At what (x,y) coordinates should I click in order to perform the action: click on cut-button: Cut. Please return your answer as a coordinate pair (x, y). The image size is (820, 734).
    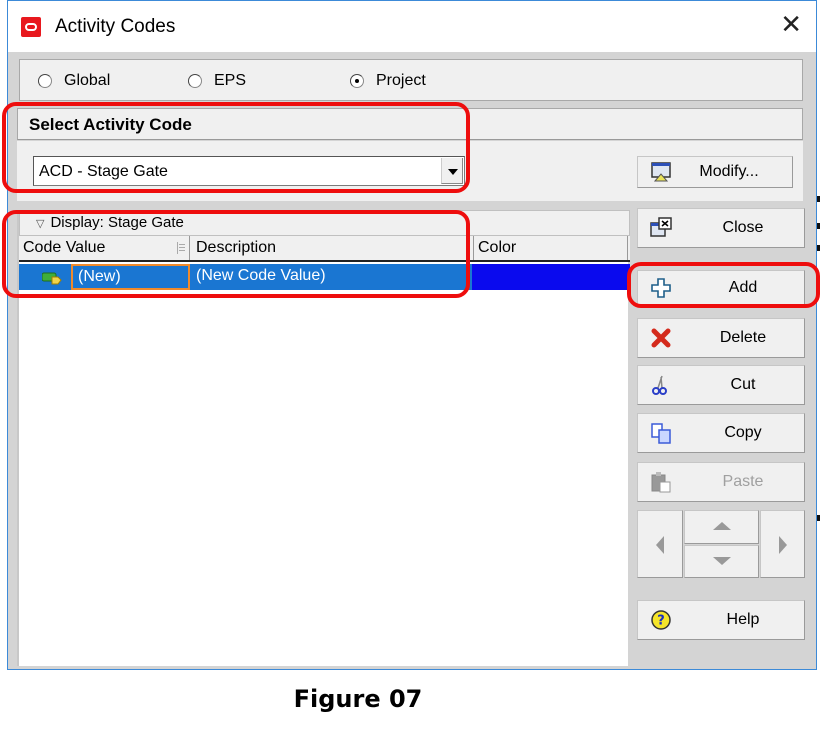
    Looking at the image, I should click on (721, 385).